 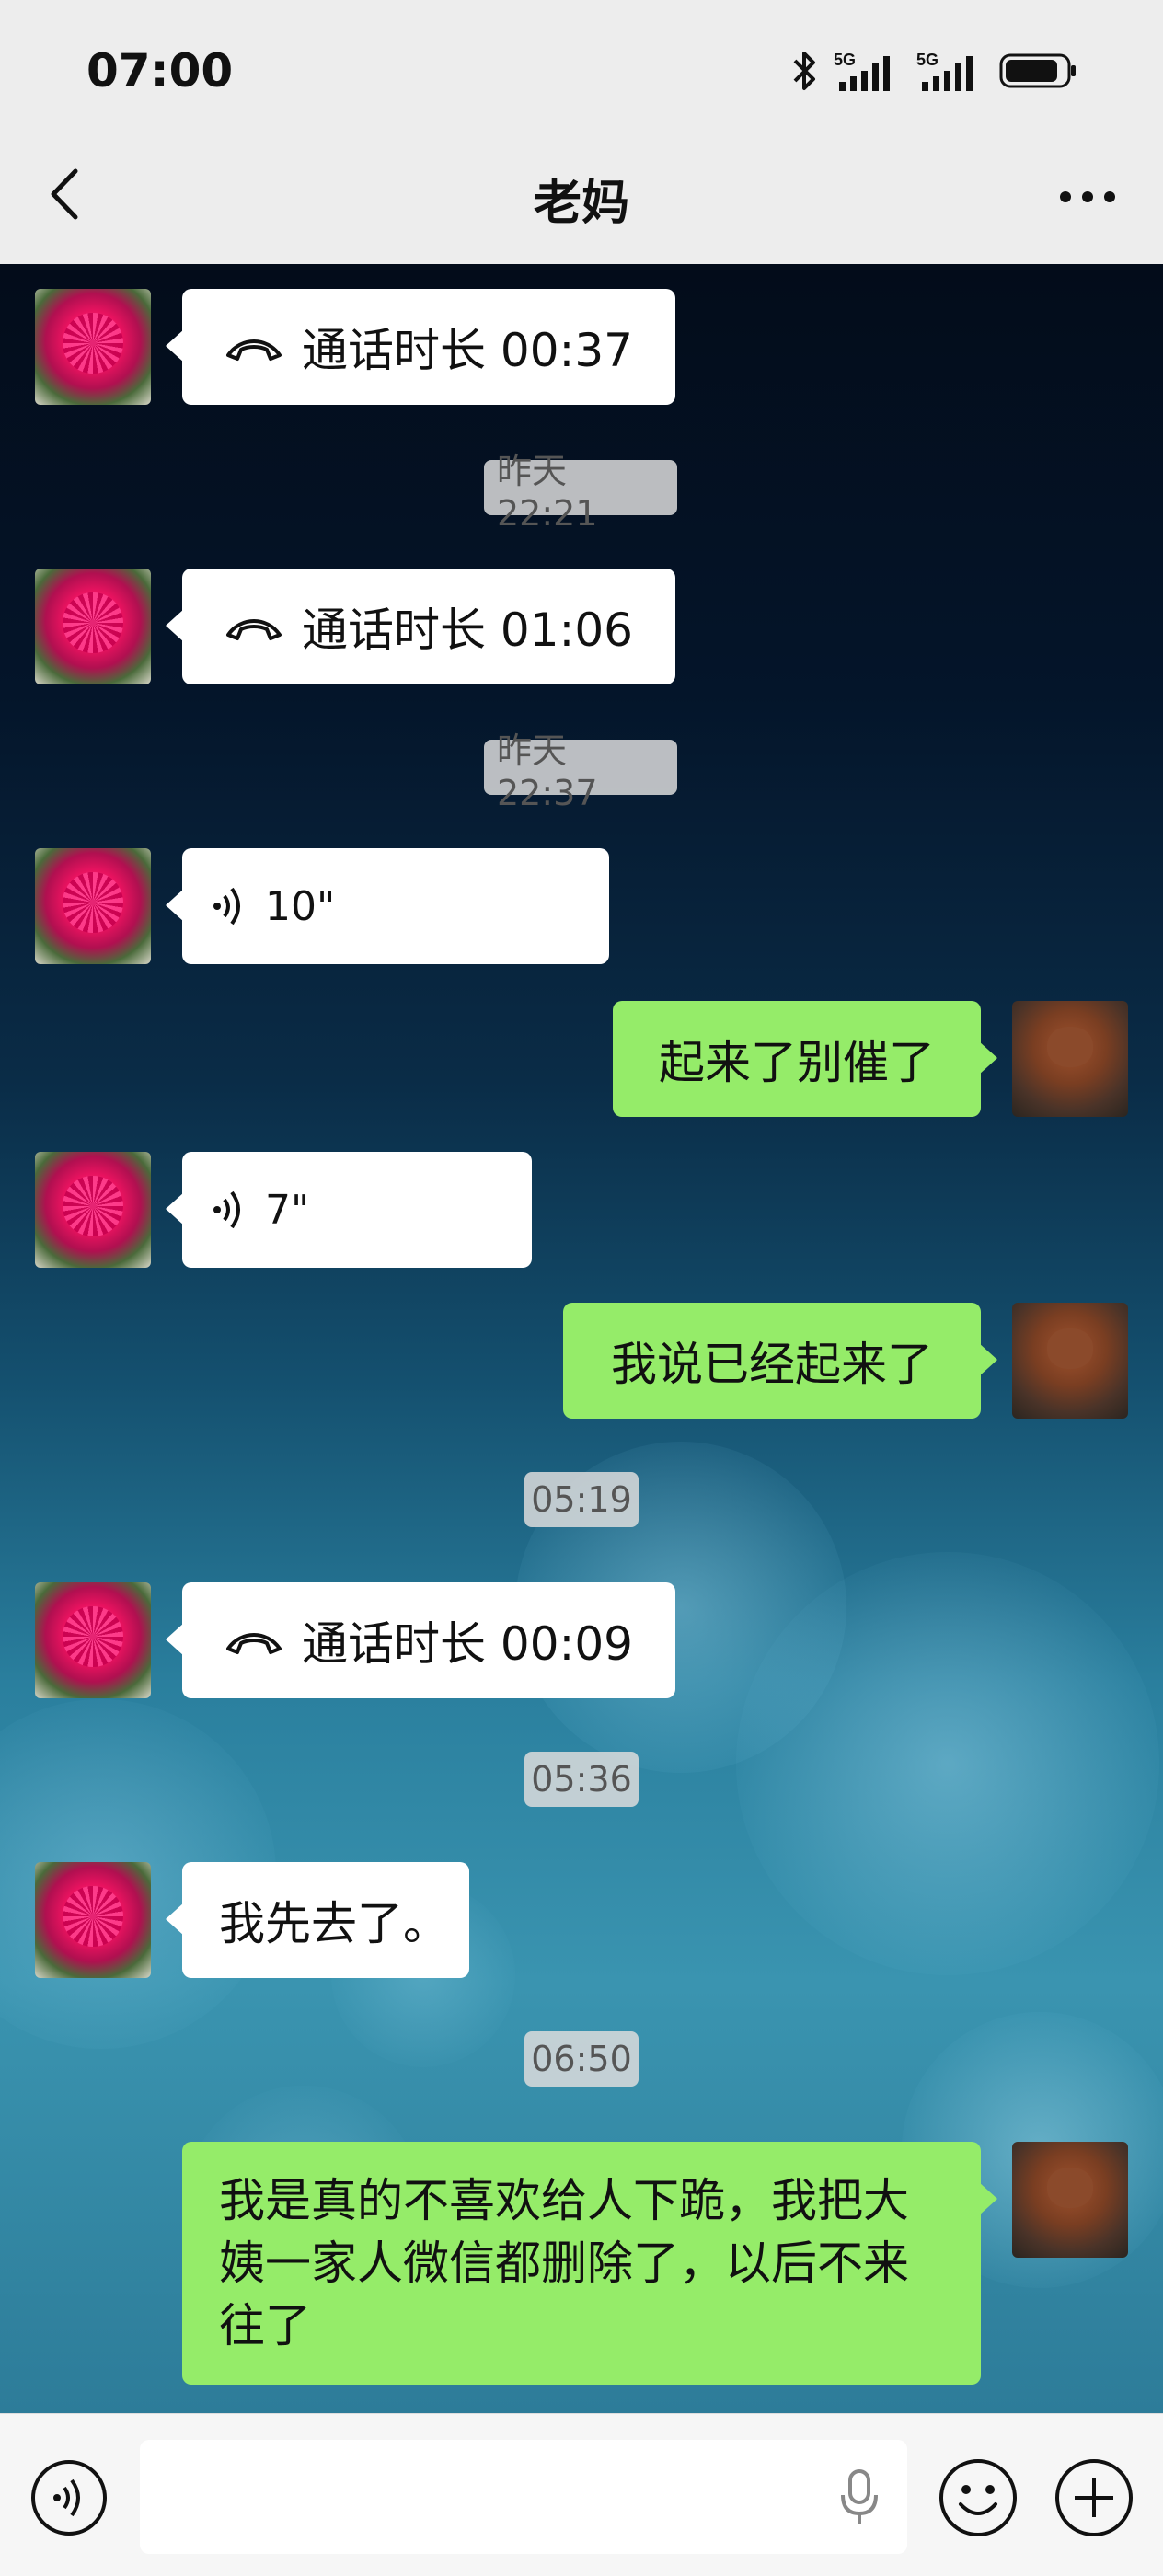 What do you see at coordinates (581, 771) in the screenshot?
I see `time-stamp: 昨天 22:37` at bounding box center [581, 771].